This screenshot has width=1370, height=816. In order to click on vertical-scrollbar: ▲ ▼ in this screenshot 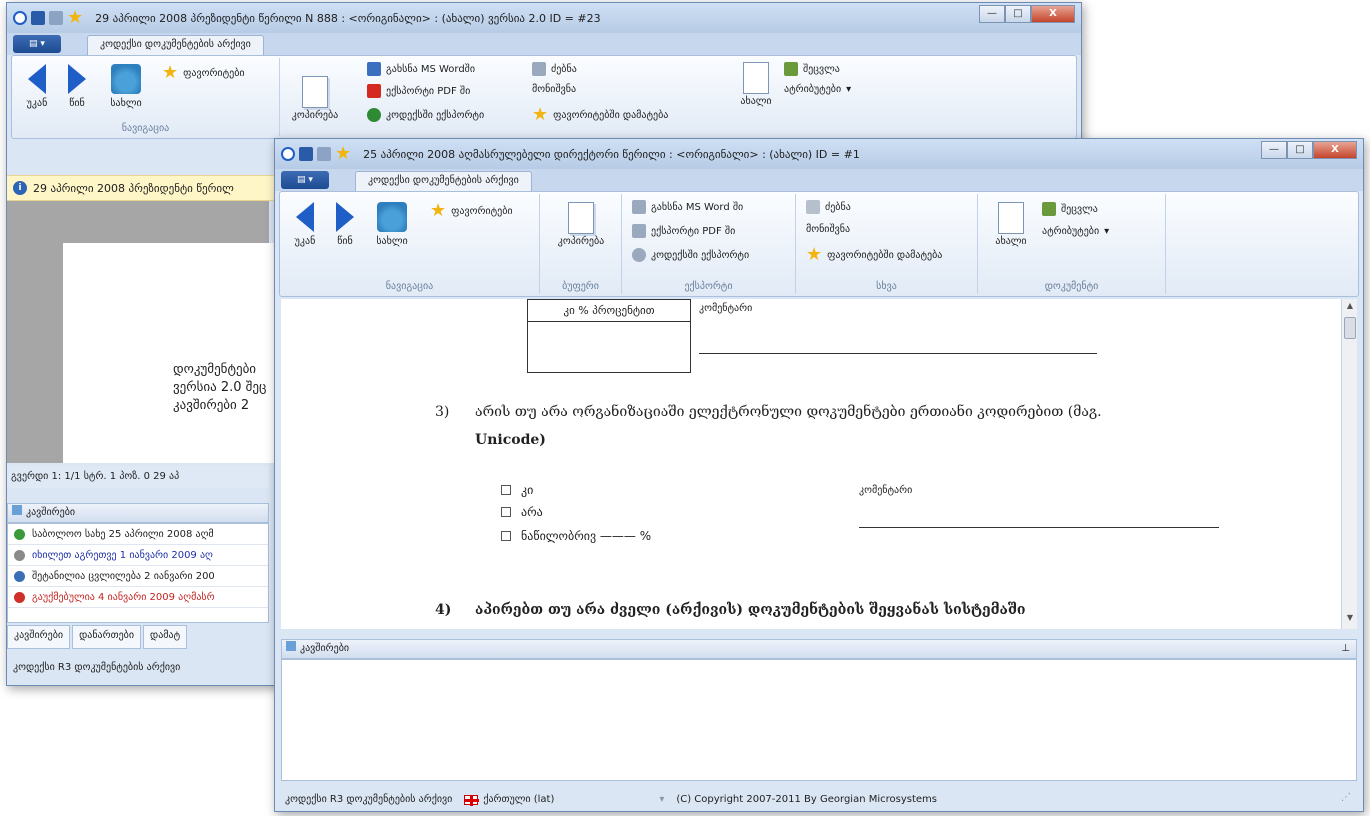, I will do `click(1349, 464)`.